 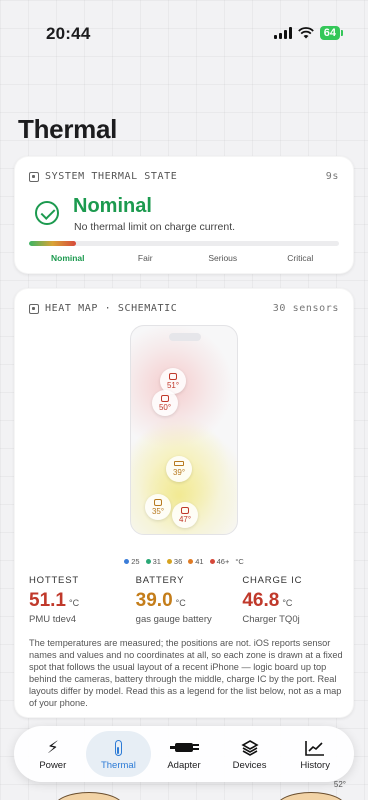 I want to click on legend-item: 36, so click(x=174, y=561).